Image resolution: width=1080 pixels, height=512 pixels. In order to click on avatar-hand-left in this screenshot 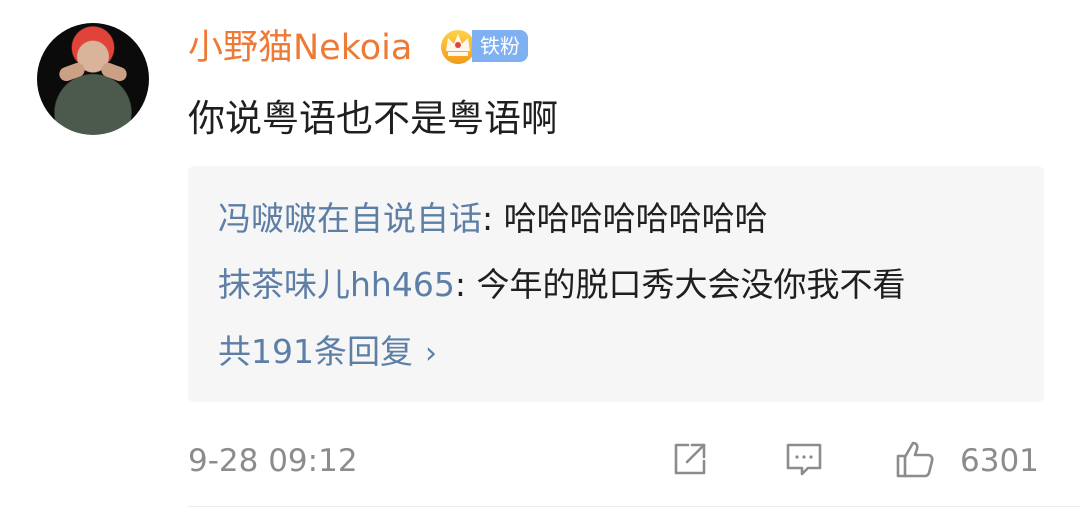, I will do `click(72, 72)`.